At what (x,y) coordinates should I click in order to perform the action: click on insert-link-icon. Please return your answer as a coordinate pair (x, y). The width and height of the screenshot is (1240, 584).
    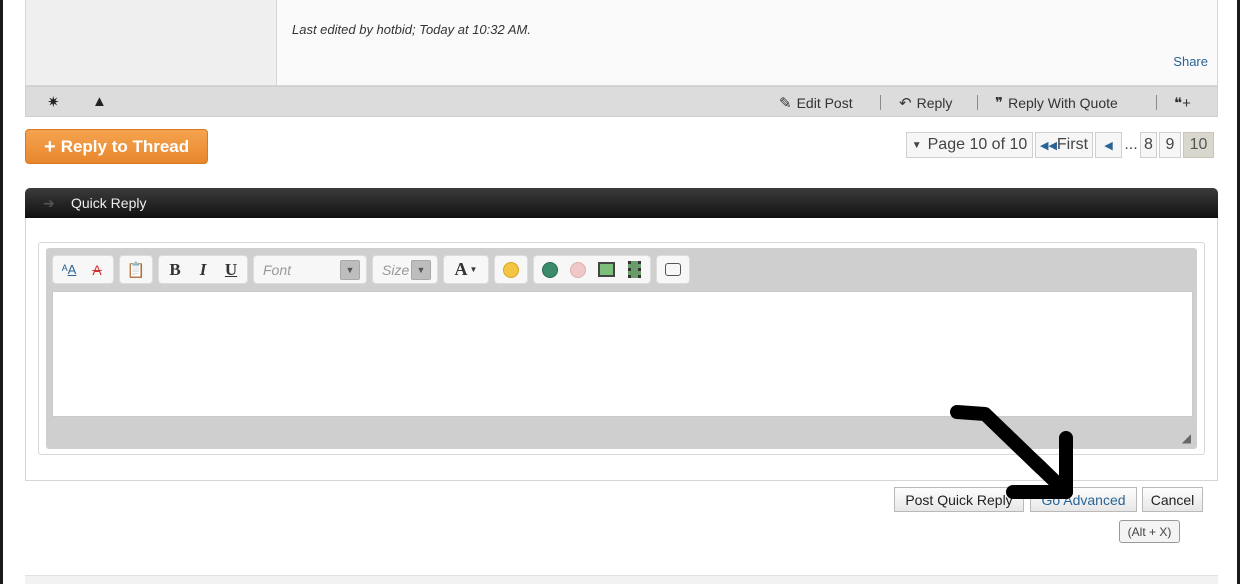
    Looking at the image, I should click on (550, 270).